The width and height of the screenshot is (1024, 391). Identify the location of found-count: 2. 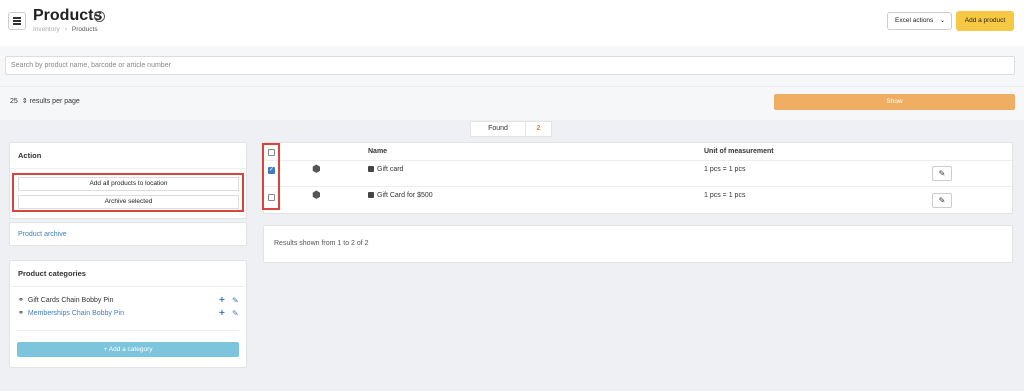
(538, 128).